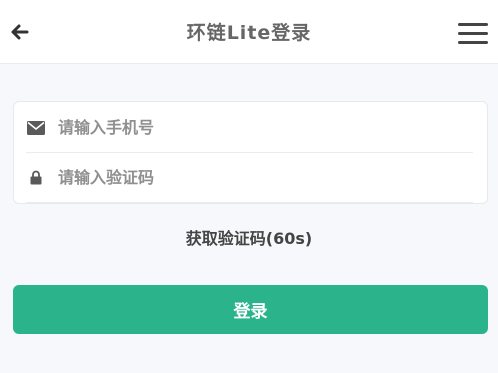 The image size is (498, 373). I want to click on menu-button, so click(473, 33).